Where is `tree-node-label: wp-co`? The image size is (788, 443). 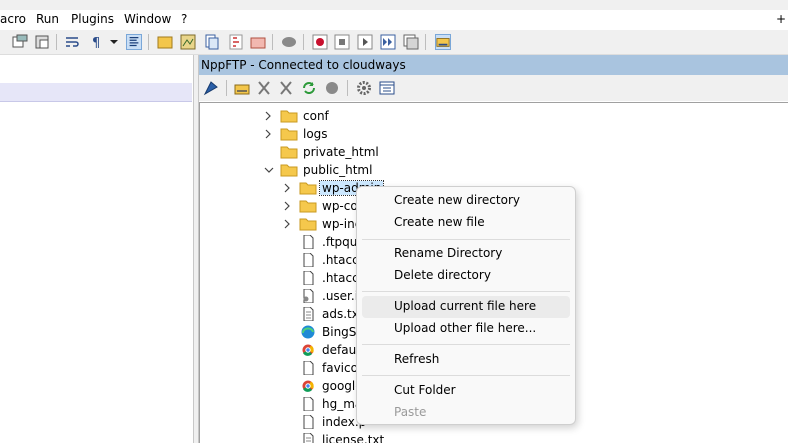 tree-node-label: wp-co is located at coordinates (340, 206).